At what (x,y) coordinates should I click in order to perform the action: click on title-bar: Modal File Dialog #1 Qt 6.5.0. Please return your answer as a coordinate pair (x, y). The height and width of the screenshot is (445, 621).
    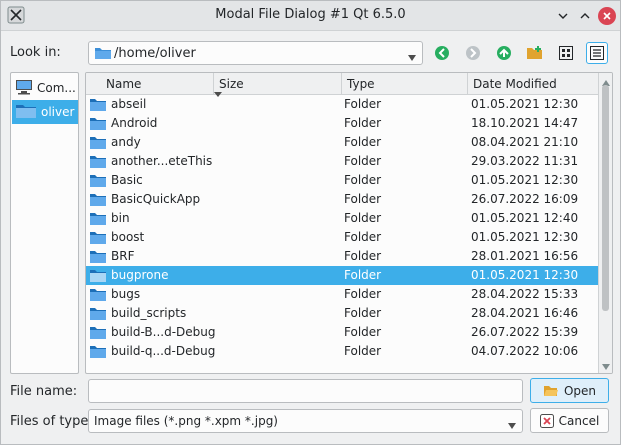
    Looking at the image, I should click on (310, 16).